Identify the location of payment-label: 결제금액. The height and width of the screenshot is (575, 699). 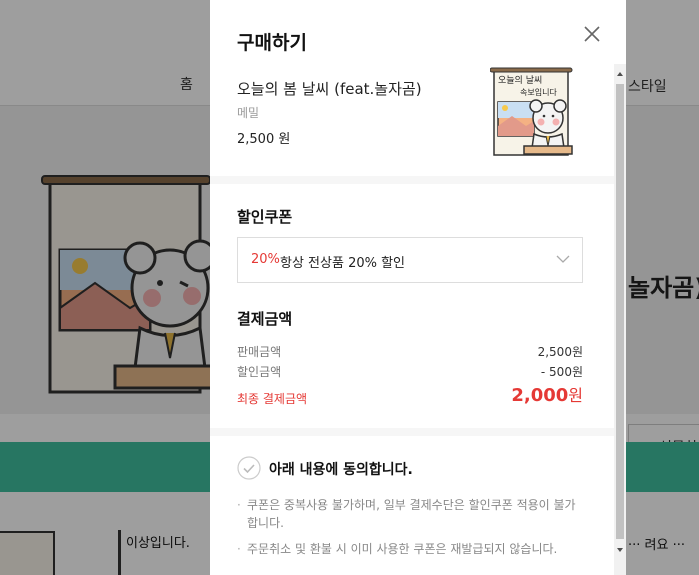
(265, 319).